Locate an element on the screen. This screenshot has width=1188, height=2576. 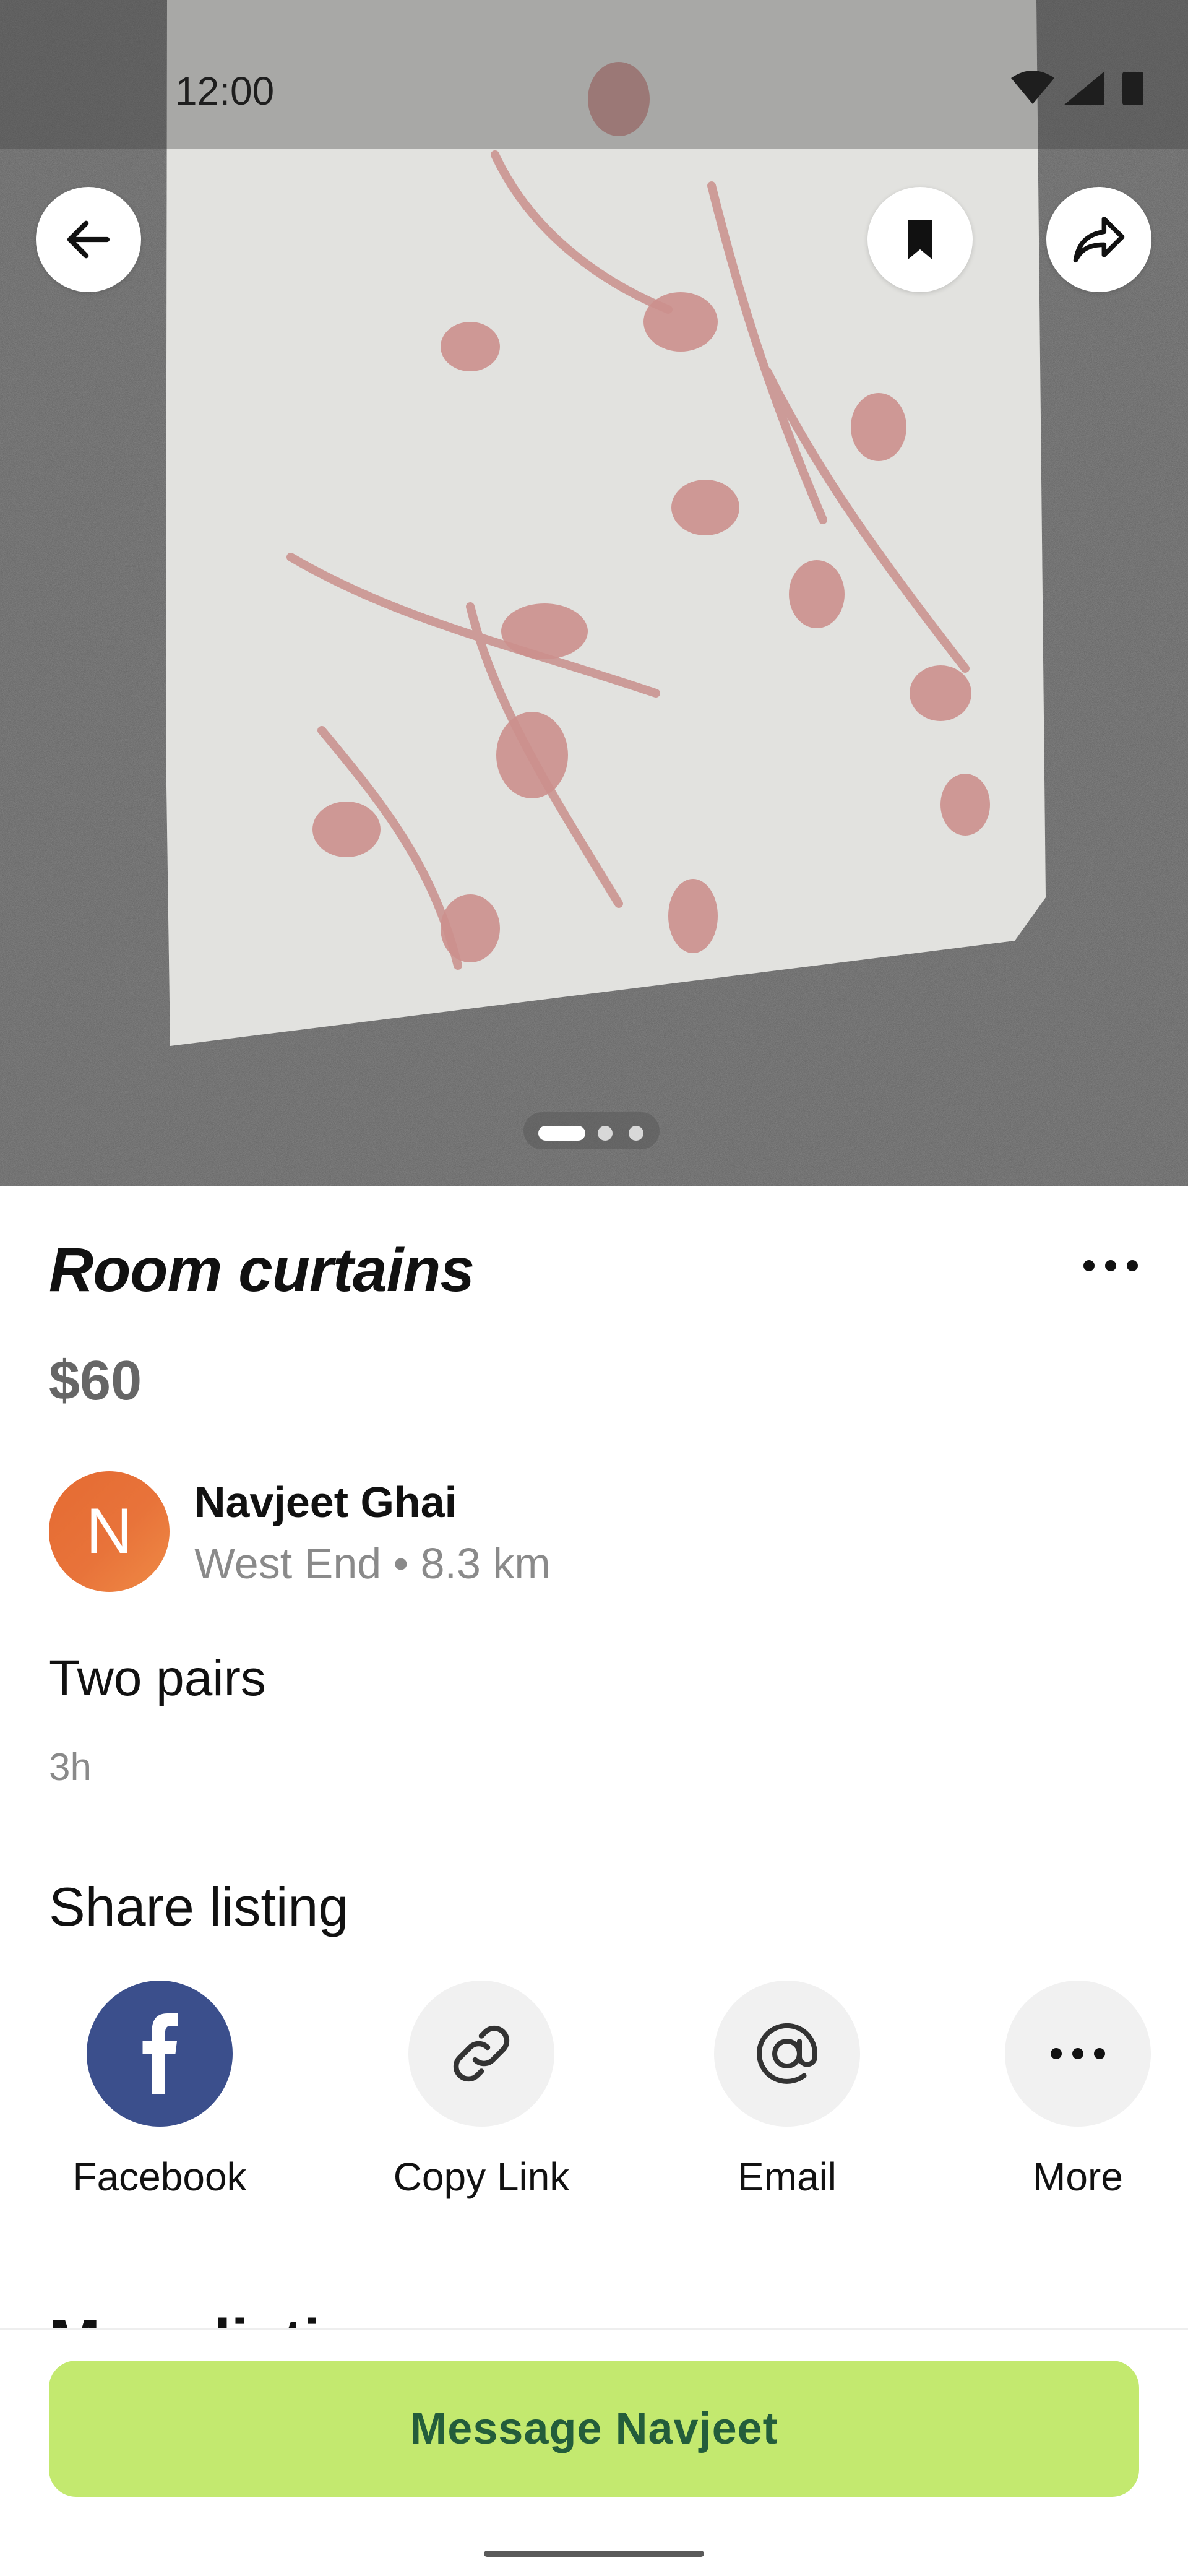
share-label: Copy Link is located at coordinates (481, 2177).